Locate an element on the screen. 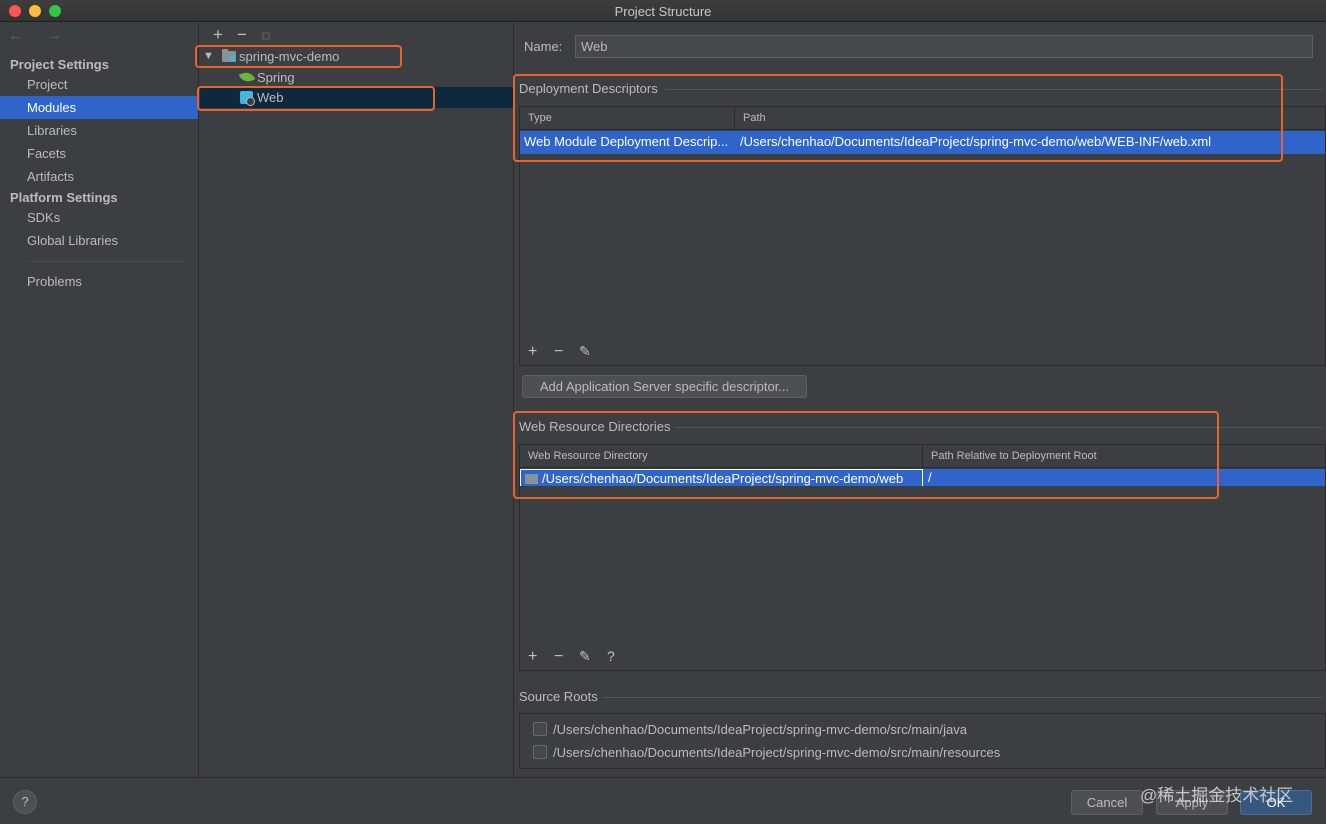 The height and width of the screenshot is (824, 1326). tree-toolbar: + − ⧉ is located at coordinates (242, 35).